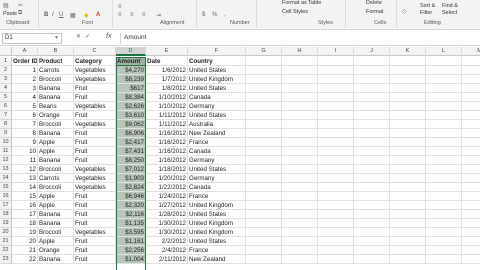  What do you see at coordinates (25, 259) in the screenshot?
I see `cell-a23: 22` at bounding box center [25, 259].